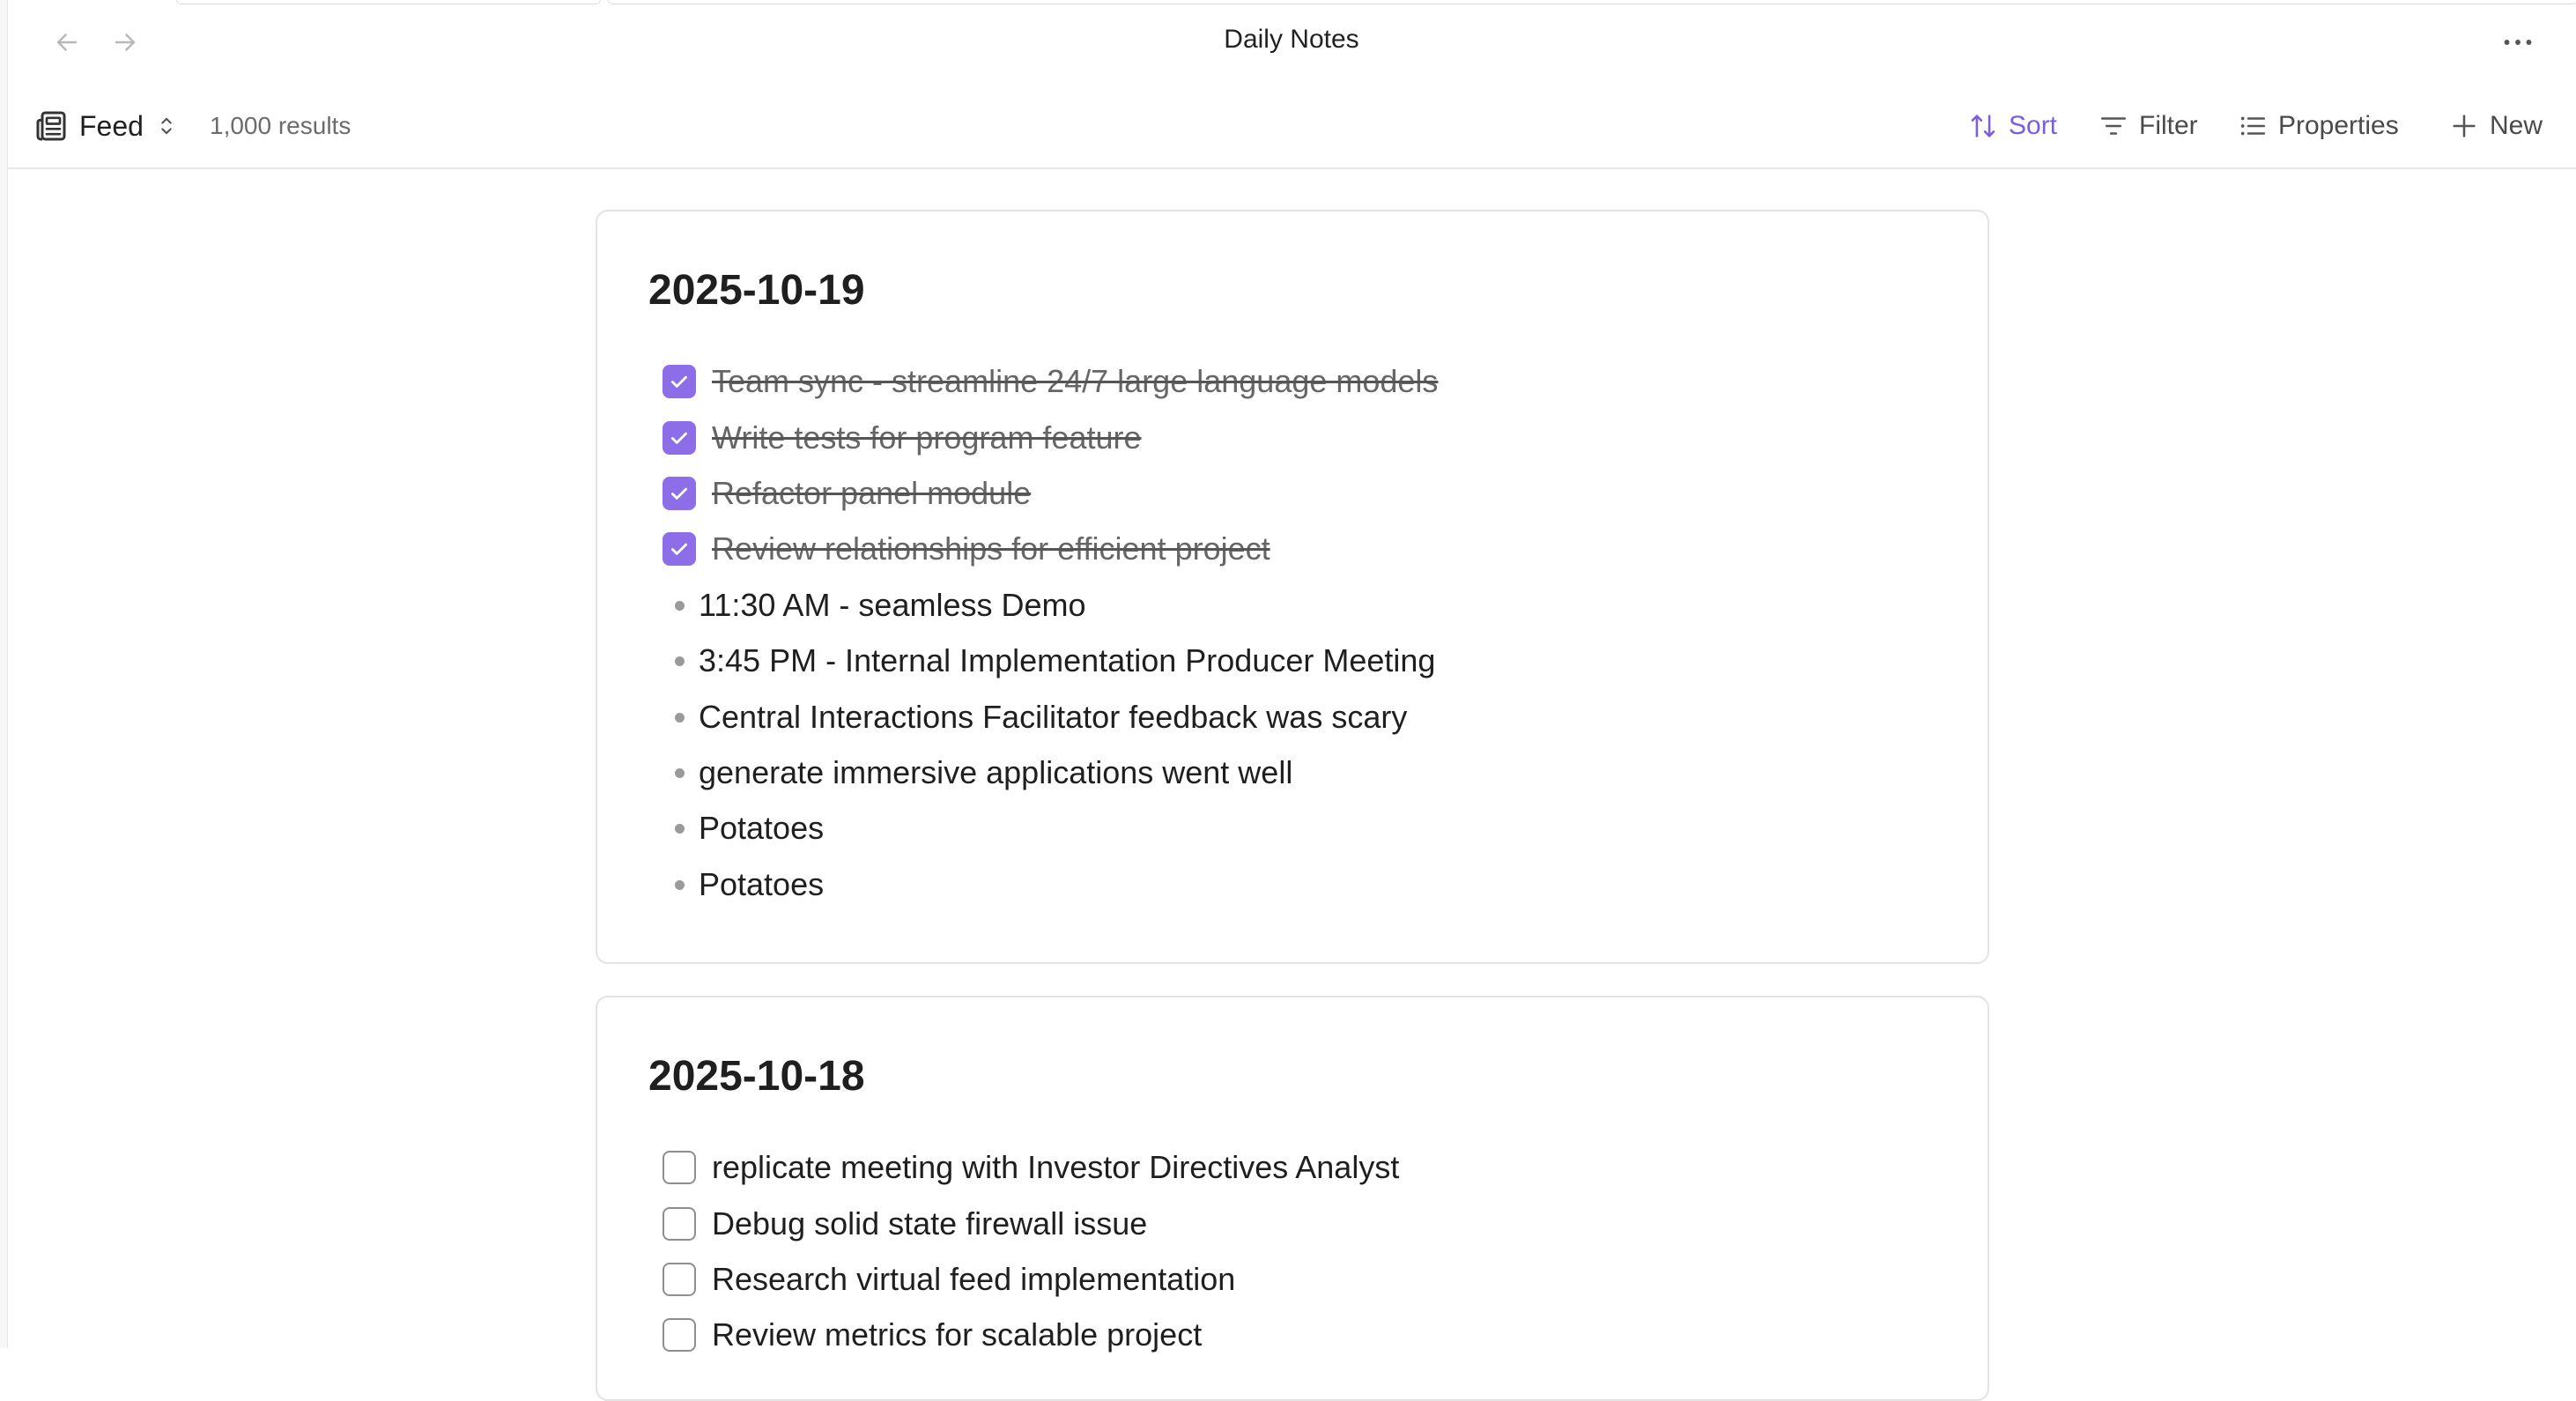 The width and height of the screenshot is (2576, 1401). I want to click on note-date: 2025-10-19, so click(757, 290).